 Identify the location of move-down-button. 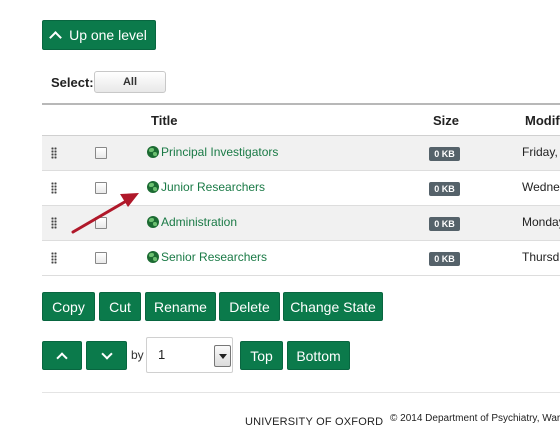
(106, 355).